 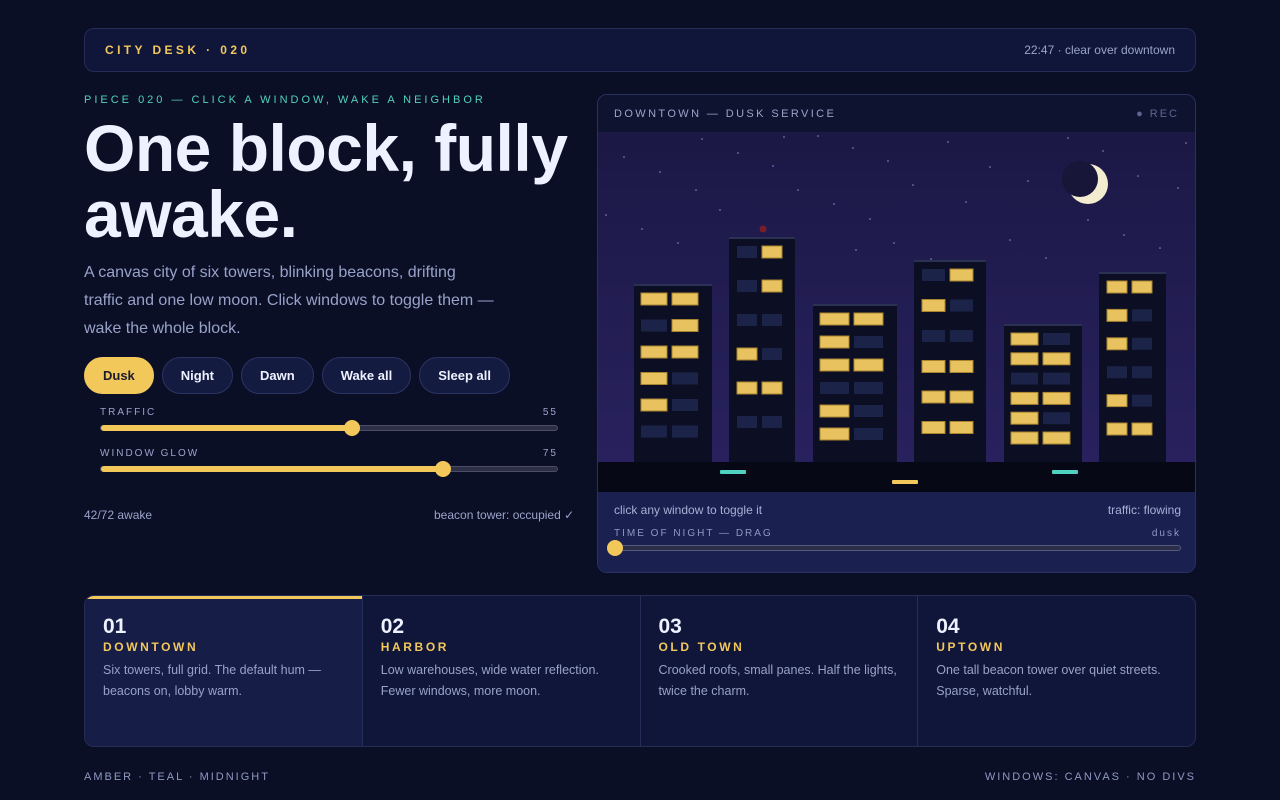 What do you see at coordinates (366, 375) in the screenshot?
I see `wake-all-button: Wake all` at bounding box center [366, 375].